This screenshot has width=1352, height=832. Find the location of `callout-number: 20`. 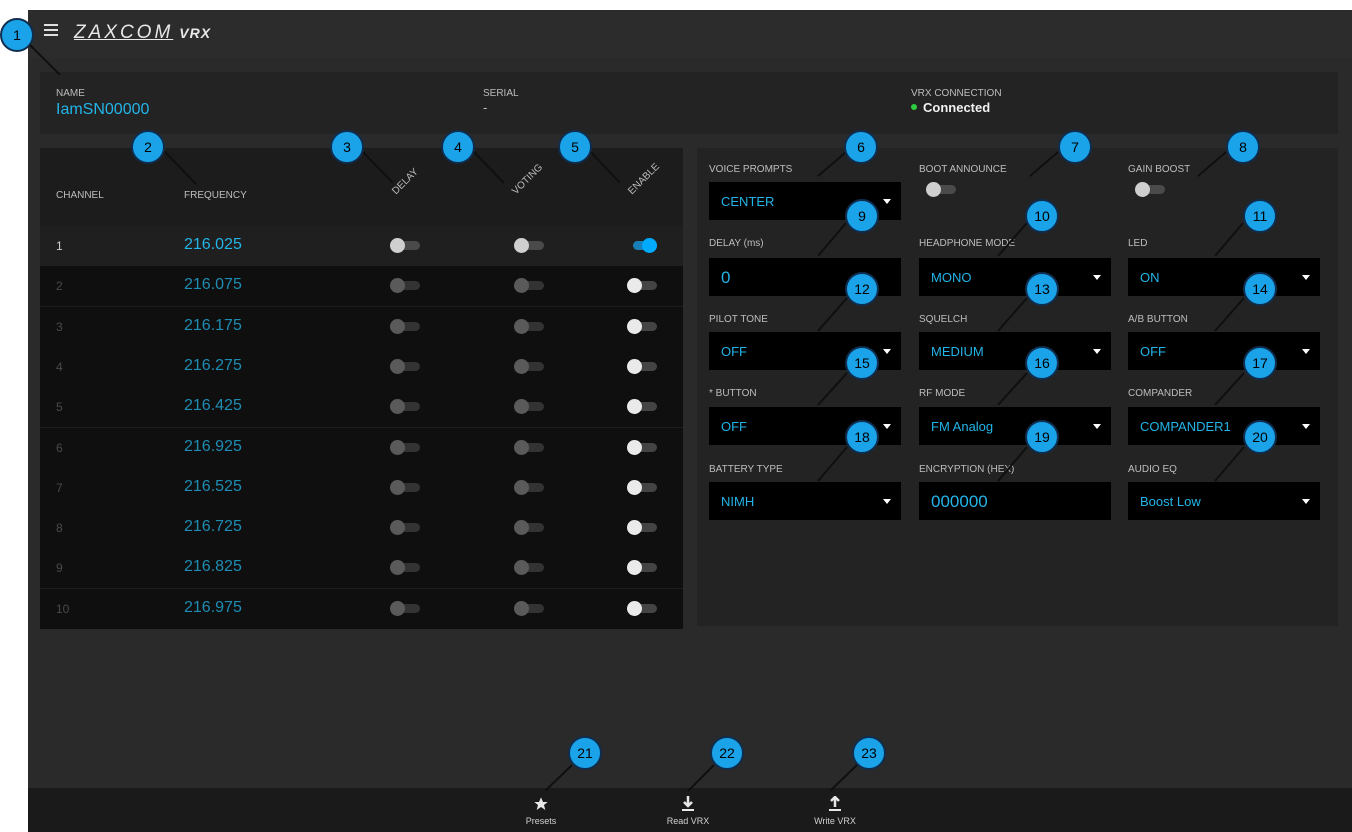

callout-number: 20 is located at coordinates (1260, 437).